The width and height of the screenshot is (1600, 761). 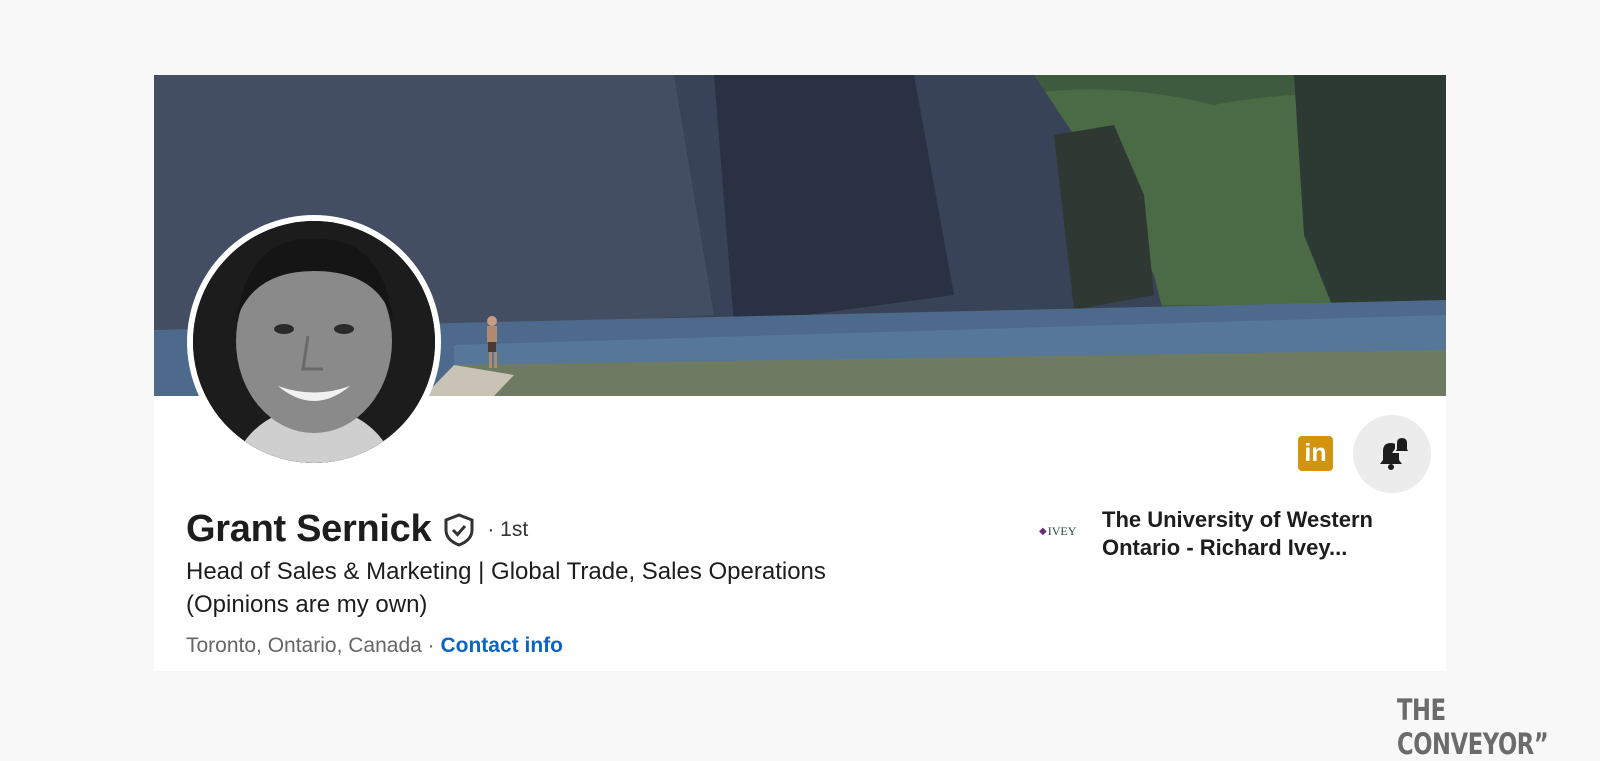 What do you see at coordinates (309, 529) in the screenshot?
I see `profile-name: Grant Sernick` at bounding box center [309, 529].